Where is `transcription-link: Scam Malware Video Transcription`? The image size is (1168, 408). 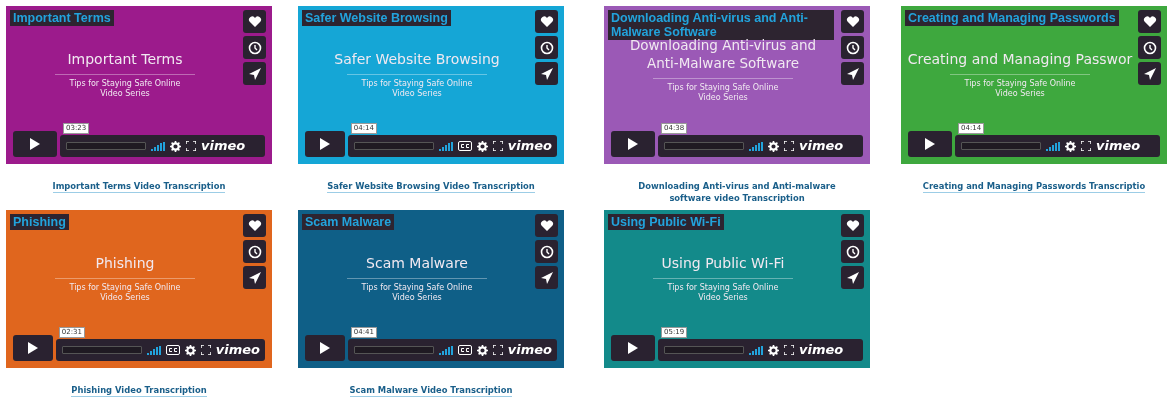 transcription-link: Scam Malware Video Transcription is located at coordinates (431, 390).